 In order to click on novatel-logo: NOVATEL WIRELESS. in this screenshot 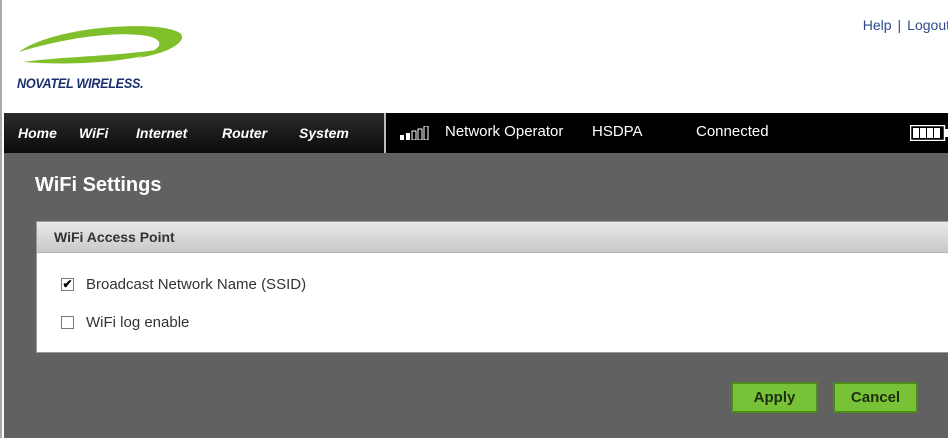, I will do `click(102, 60)`.